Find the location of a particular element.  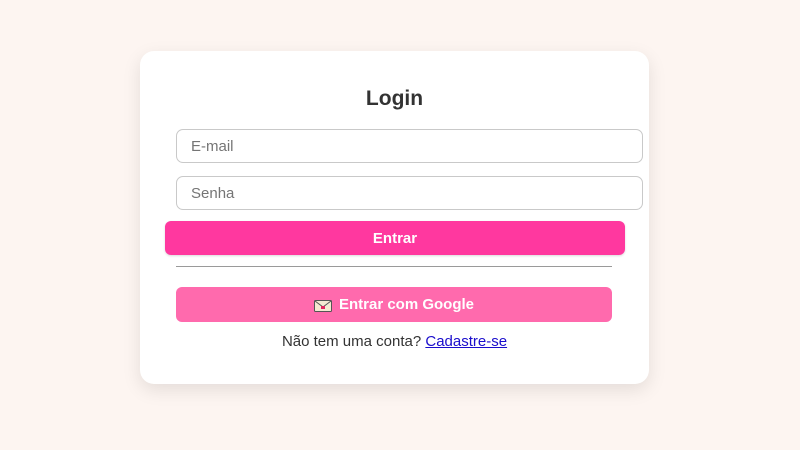

google-login-label: Entrar com Google is located at coordinates (406, 304).